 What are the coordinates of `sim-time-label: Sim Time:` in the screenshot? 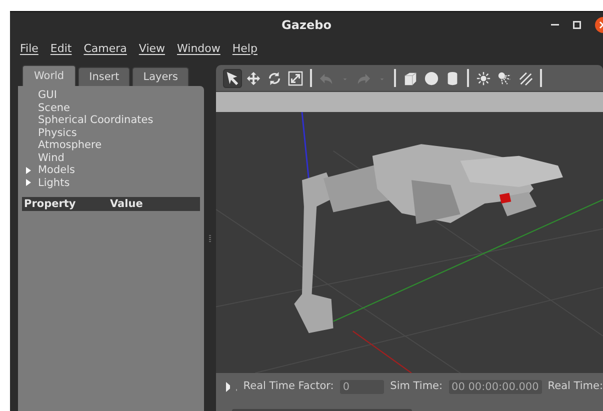 It's located at (416, 386).